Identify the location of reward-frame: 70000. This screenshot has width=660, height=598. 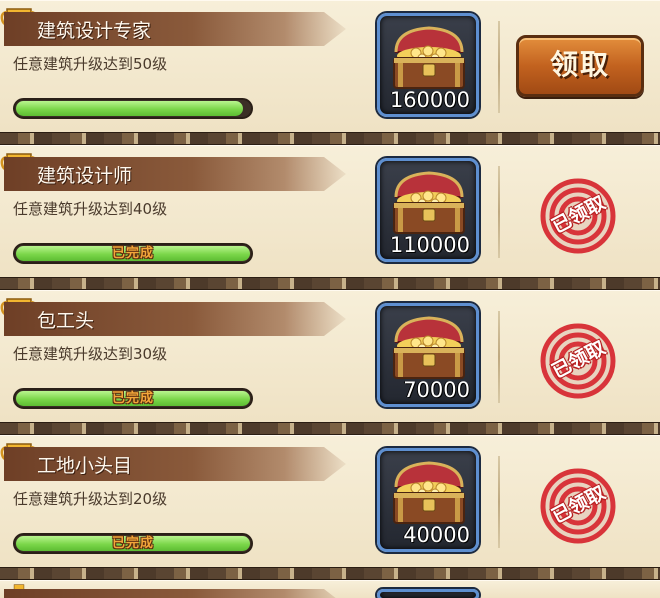
(428, 355).